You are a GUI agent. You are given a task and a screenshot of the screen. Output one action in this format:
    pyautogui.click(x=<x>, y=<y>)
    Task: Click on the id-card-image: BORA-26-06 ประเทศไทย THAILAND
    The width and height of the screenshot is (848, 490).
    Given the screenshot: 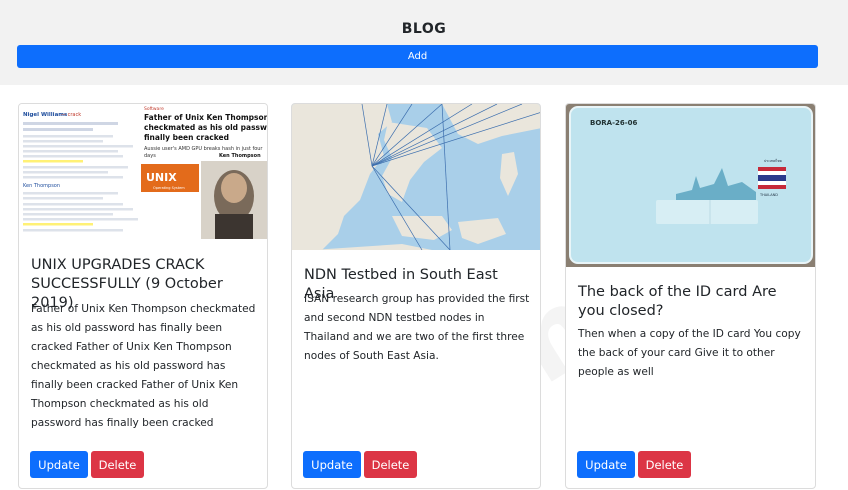 What is the action you would take?
    pyautogui.click(x=690, y=185)
    